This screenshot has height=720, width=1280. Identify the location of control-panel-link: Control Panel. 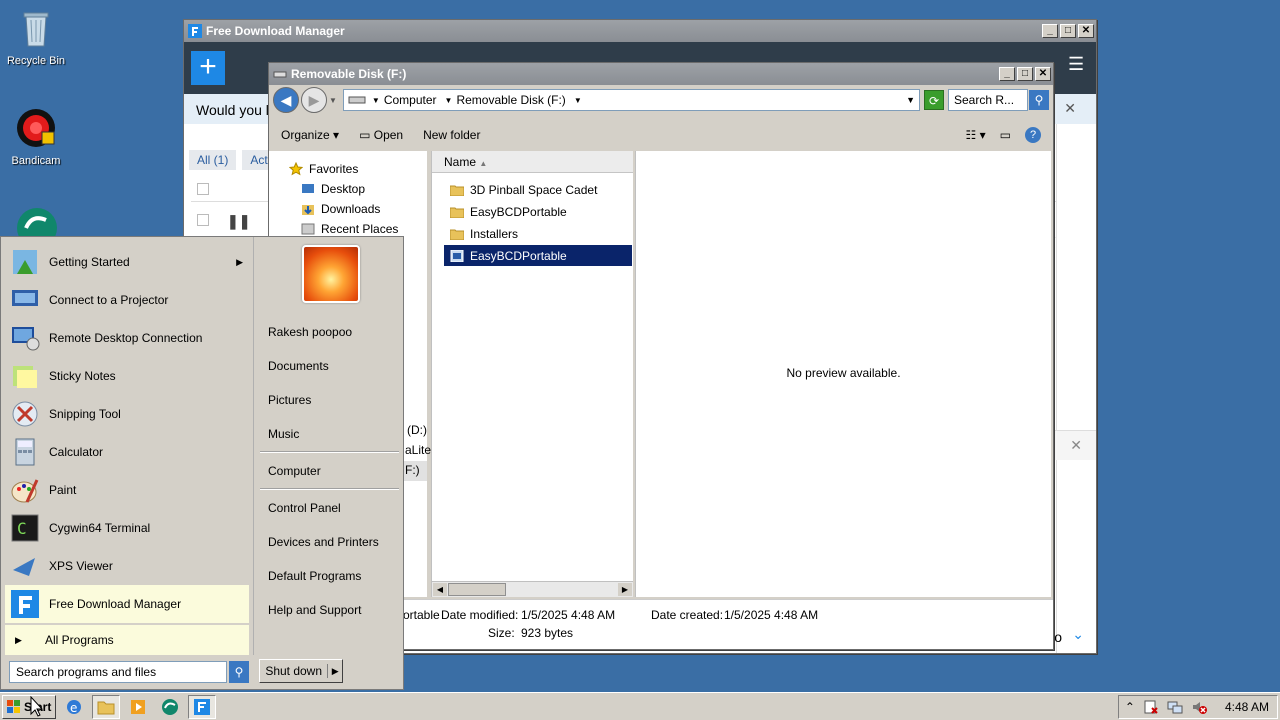
(304, 508).